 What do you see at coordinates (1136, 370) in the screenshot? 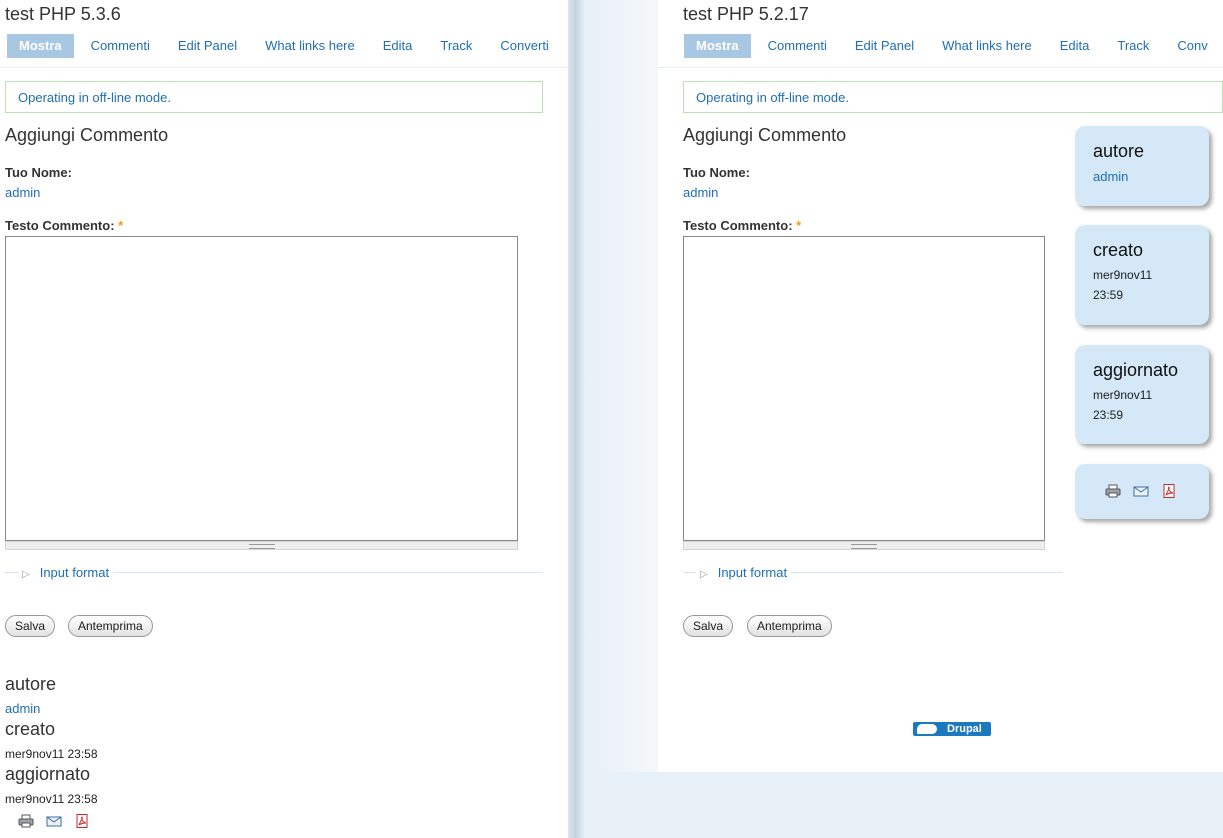
I see `updated-card-title: aggiornato` at bounding box center [1136, 370].